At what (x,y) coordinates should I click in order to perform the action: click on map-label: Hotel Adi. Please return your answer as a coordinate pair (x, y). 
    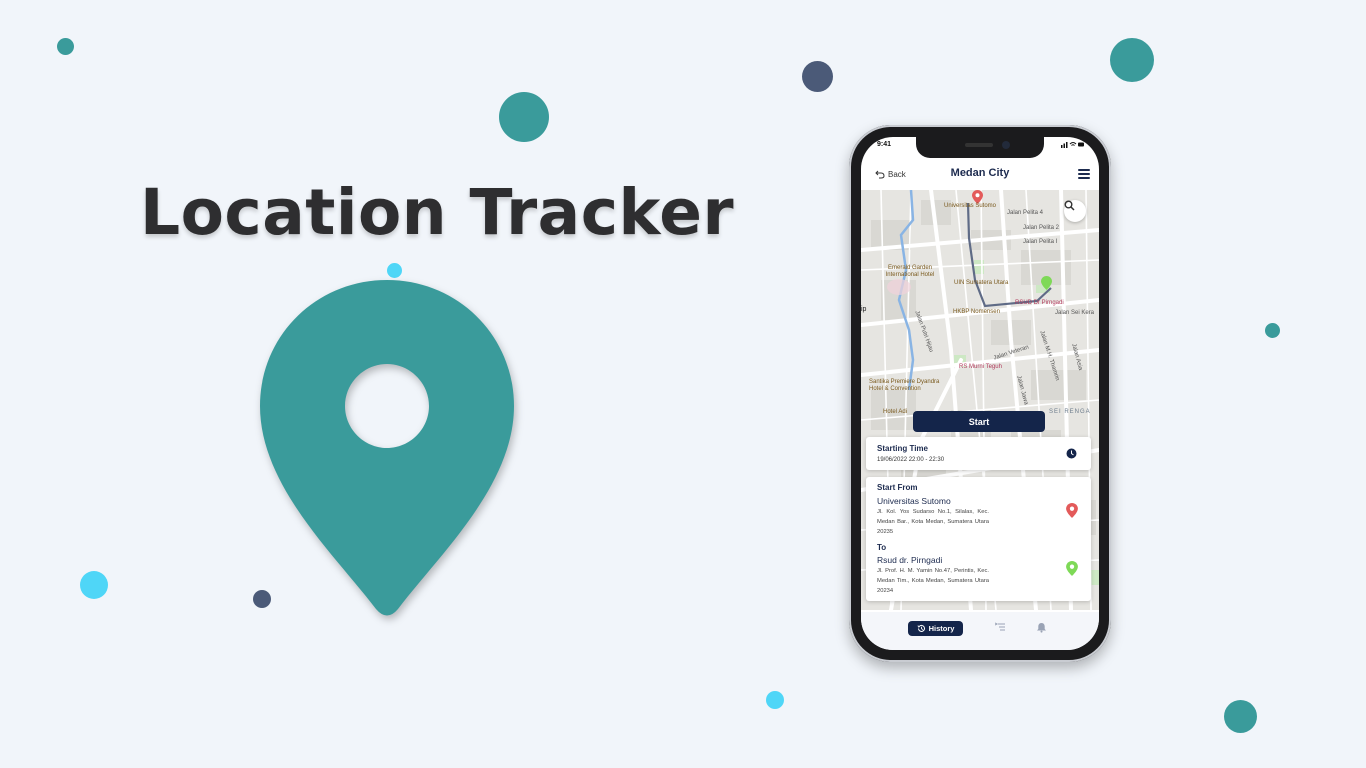
    Looking at the image, I should click on (895, 412).